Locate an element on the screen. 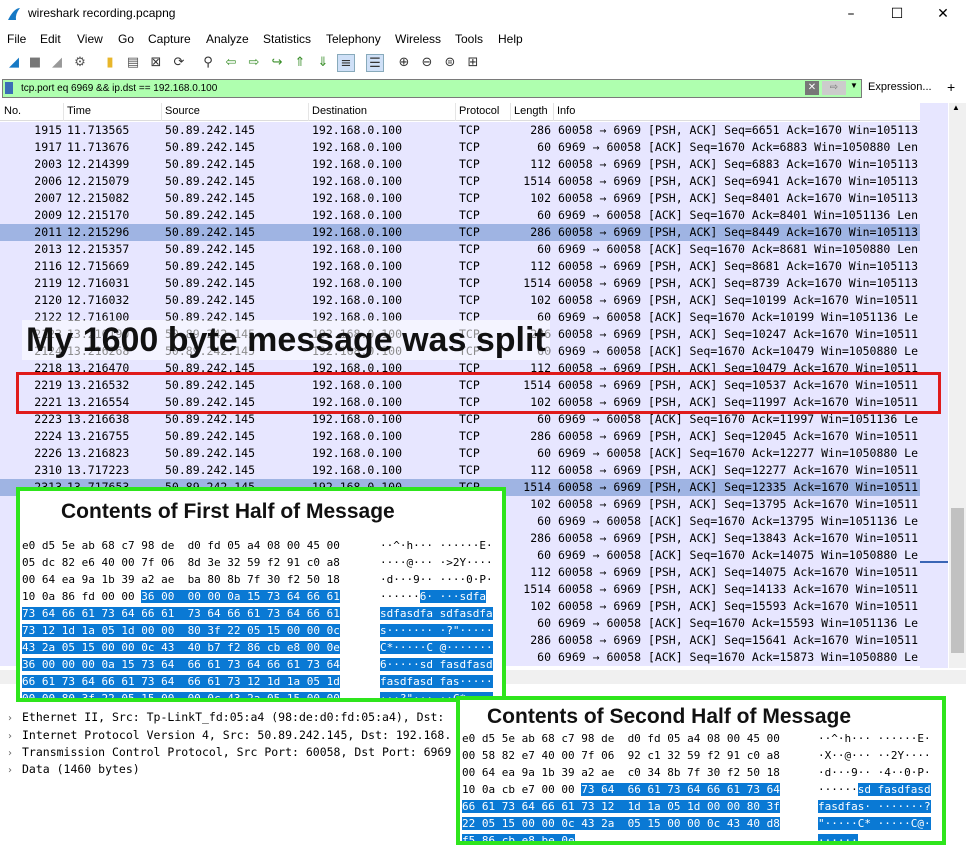  go-forward-icon: ⇨ is located at coordinates (254, 63).